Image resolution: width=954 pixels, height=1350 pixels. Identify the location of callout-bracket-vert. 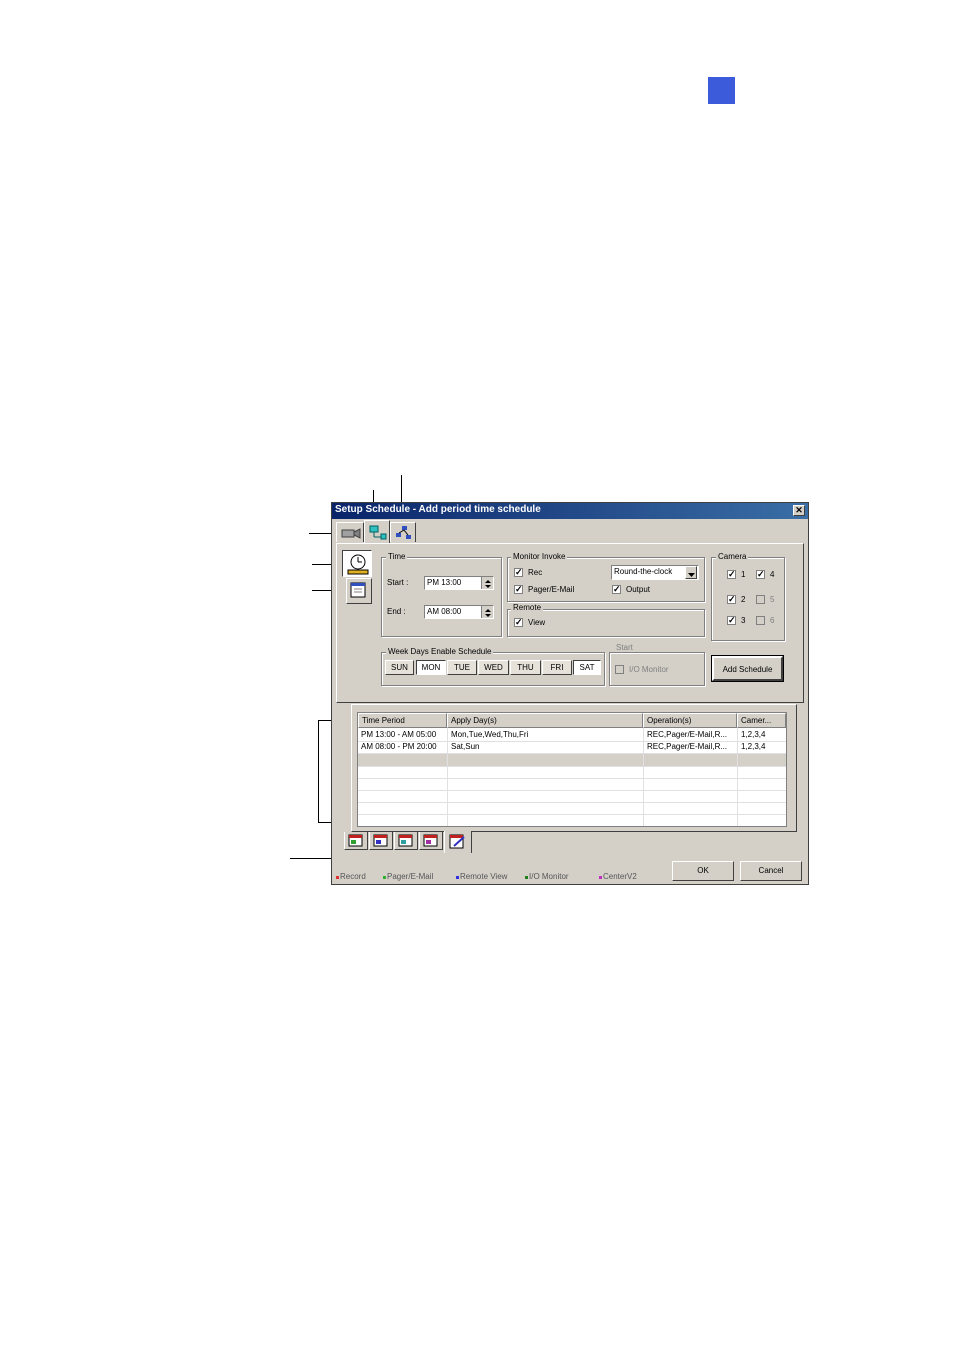
(318, 771).